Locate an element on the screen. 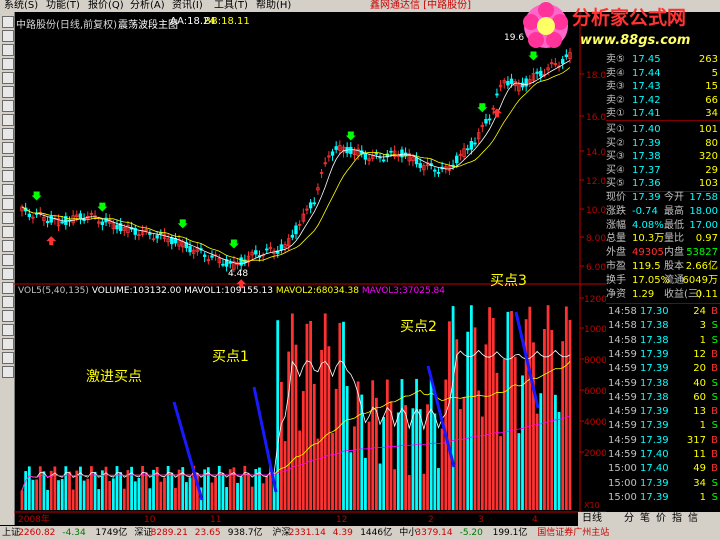  annotation-buy-2: 买点2 is located at coordinates (418, 327).